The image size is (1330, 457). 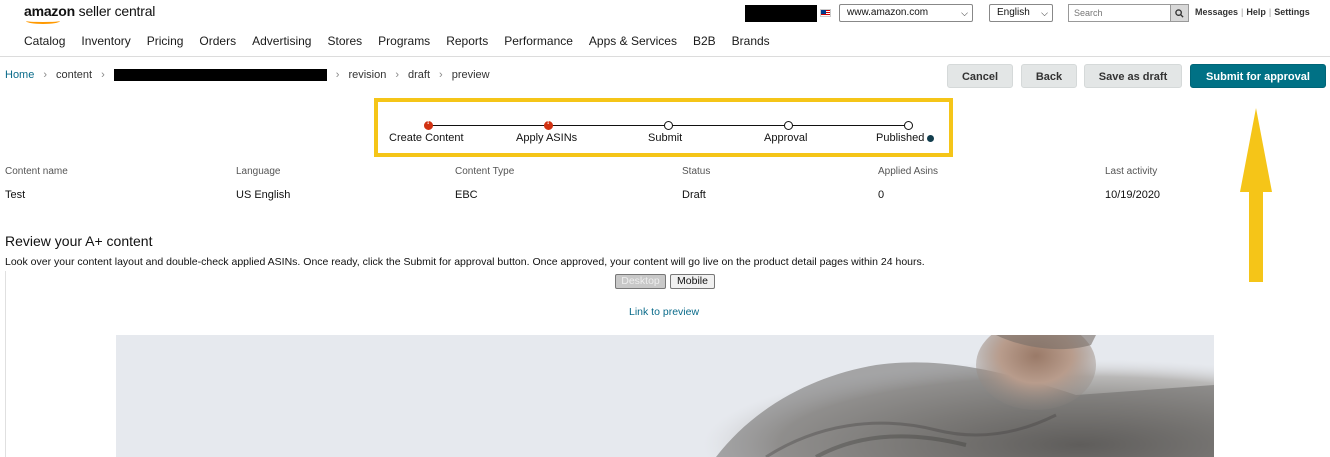 I want to click on search-button, so click(x=1179, y=13).